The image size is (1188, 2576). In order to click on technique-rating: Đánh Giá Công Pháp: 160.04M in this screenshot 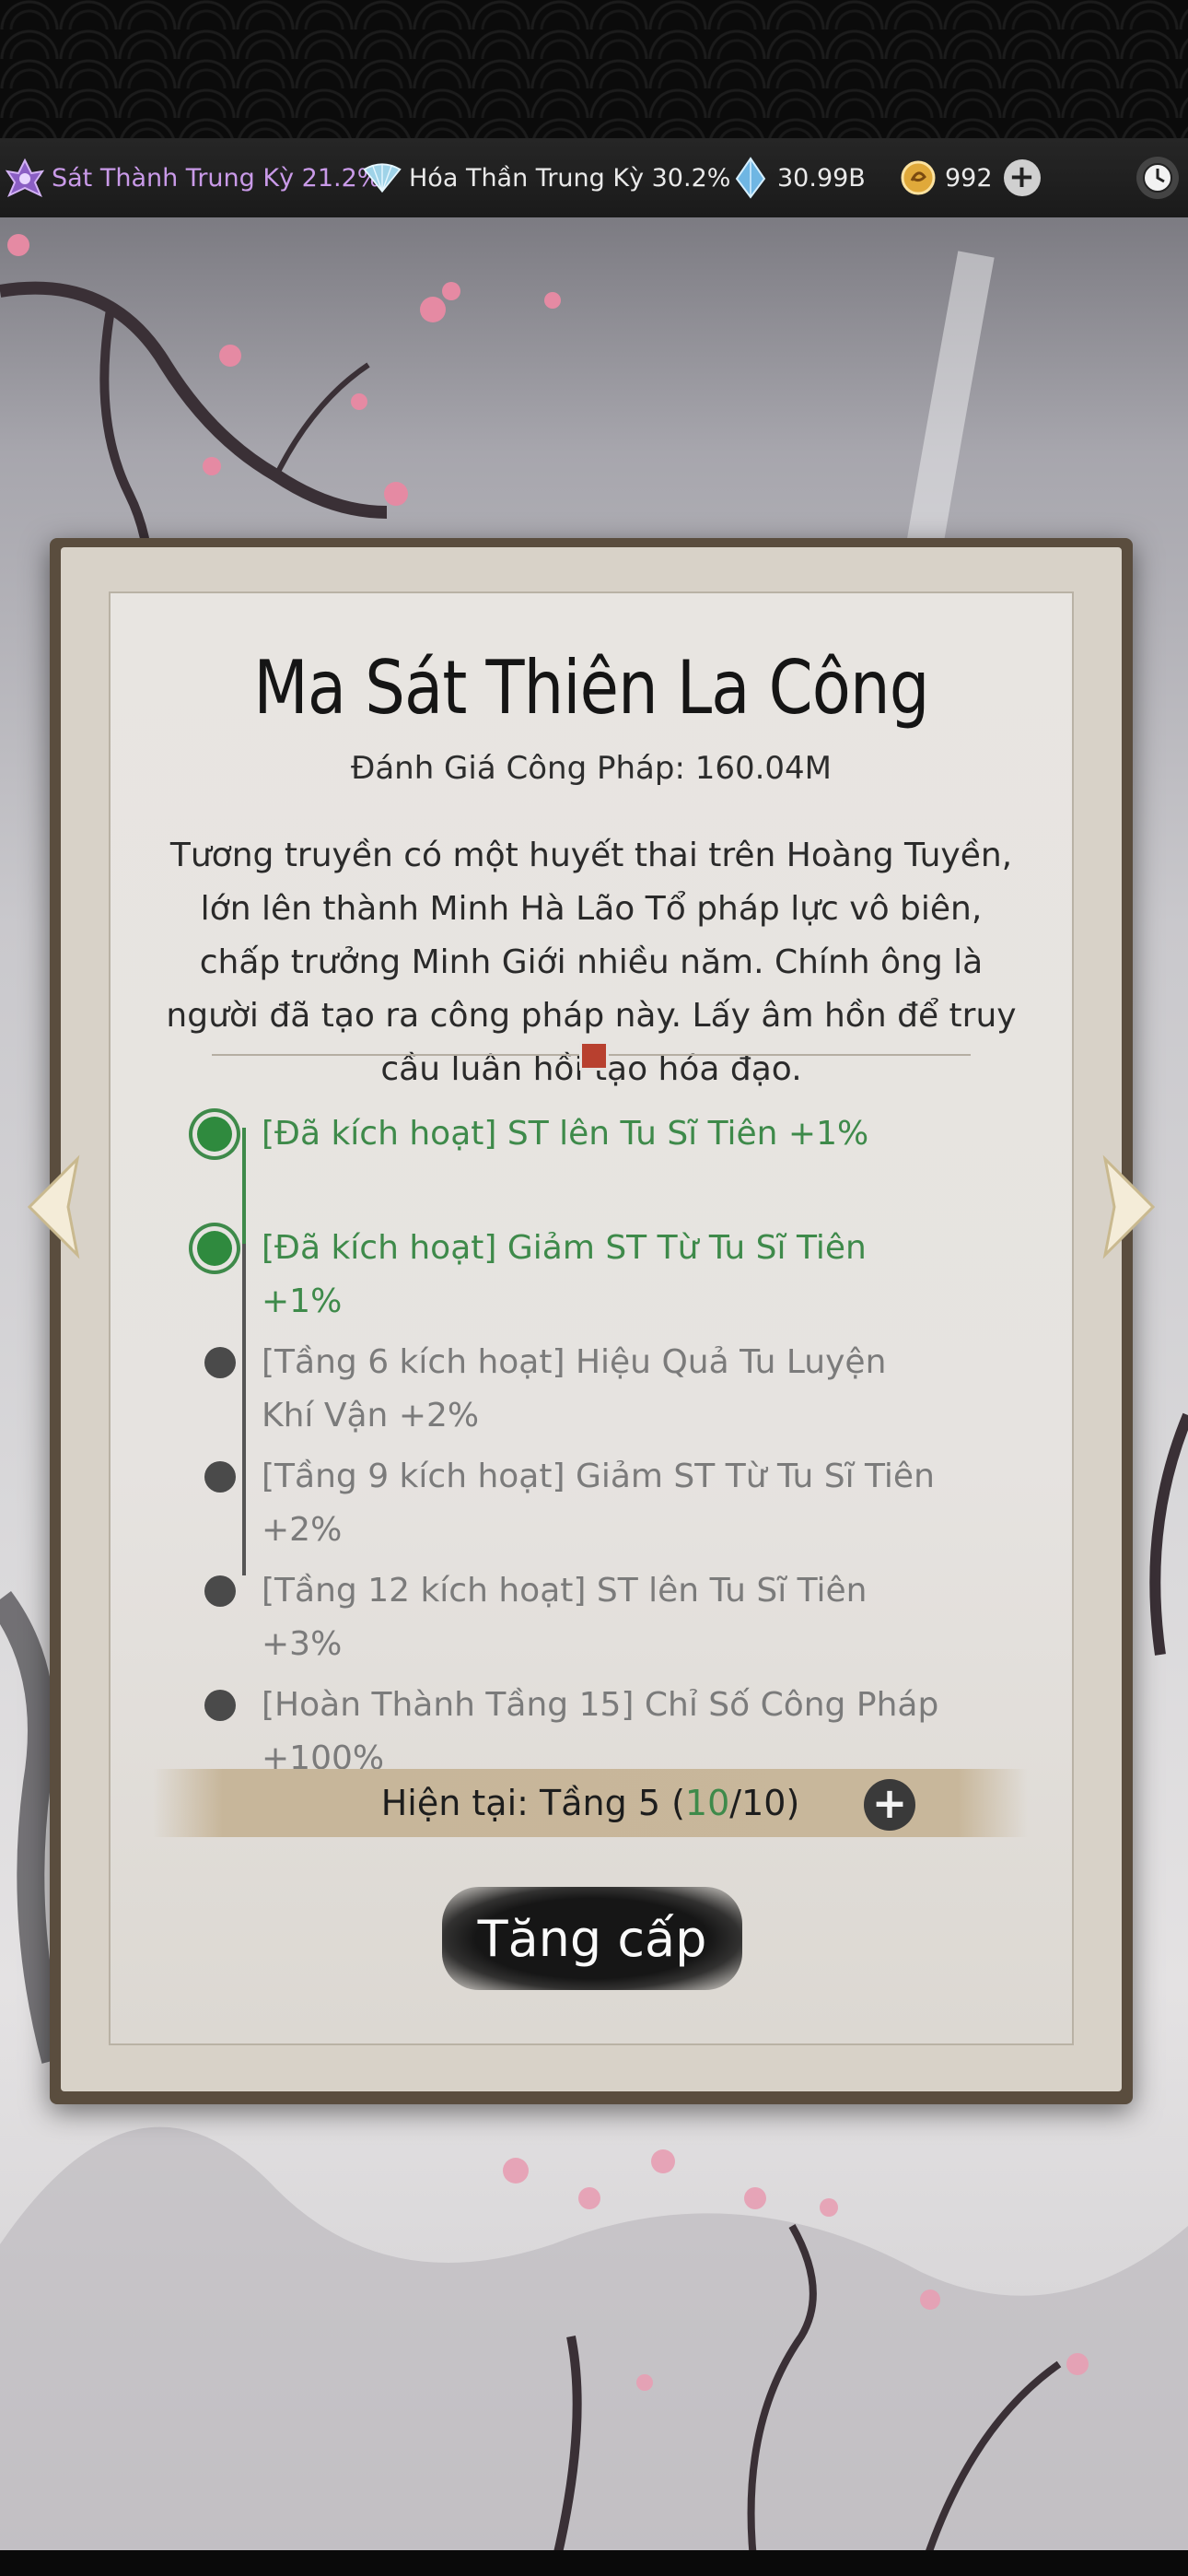, I will do `click(591, 768)`.